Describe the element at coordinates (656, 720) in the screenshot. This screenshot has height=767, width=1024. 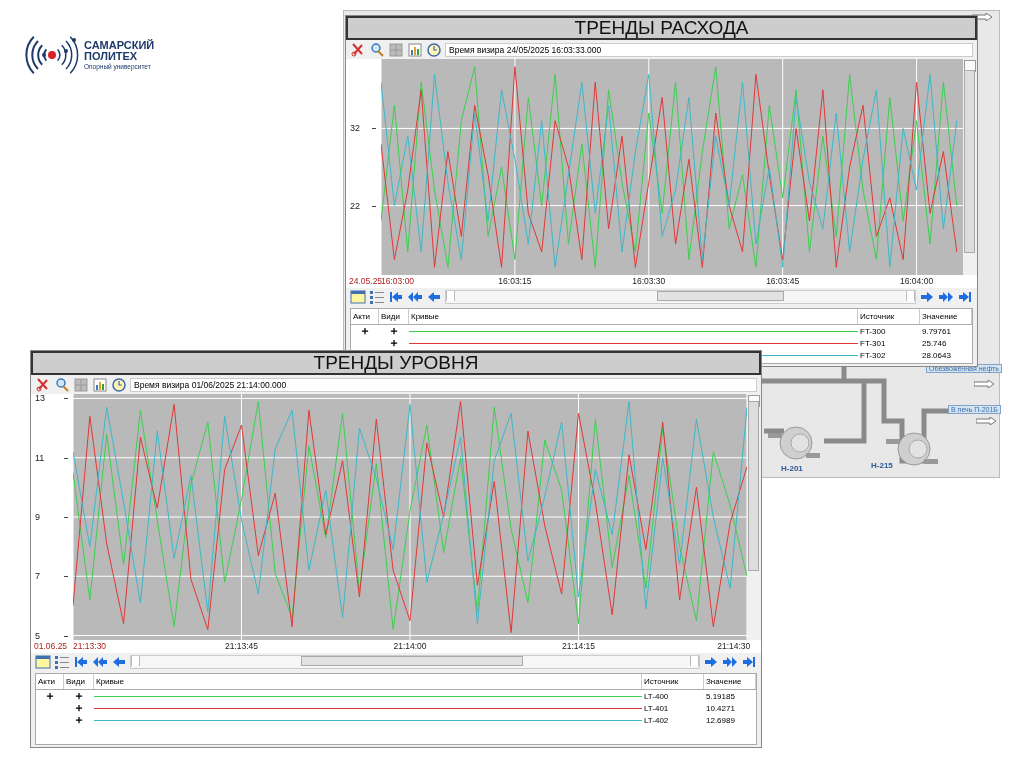
I see `table-cell-text: LT-402` at that location.